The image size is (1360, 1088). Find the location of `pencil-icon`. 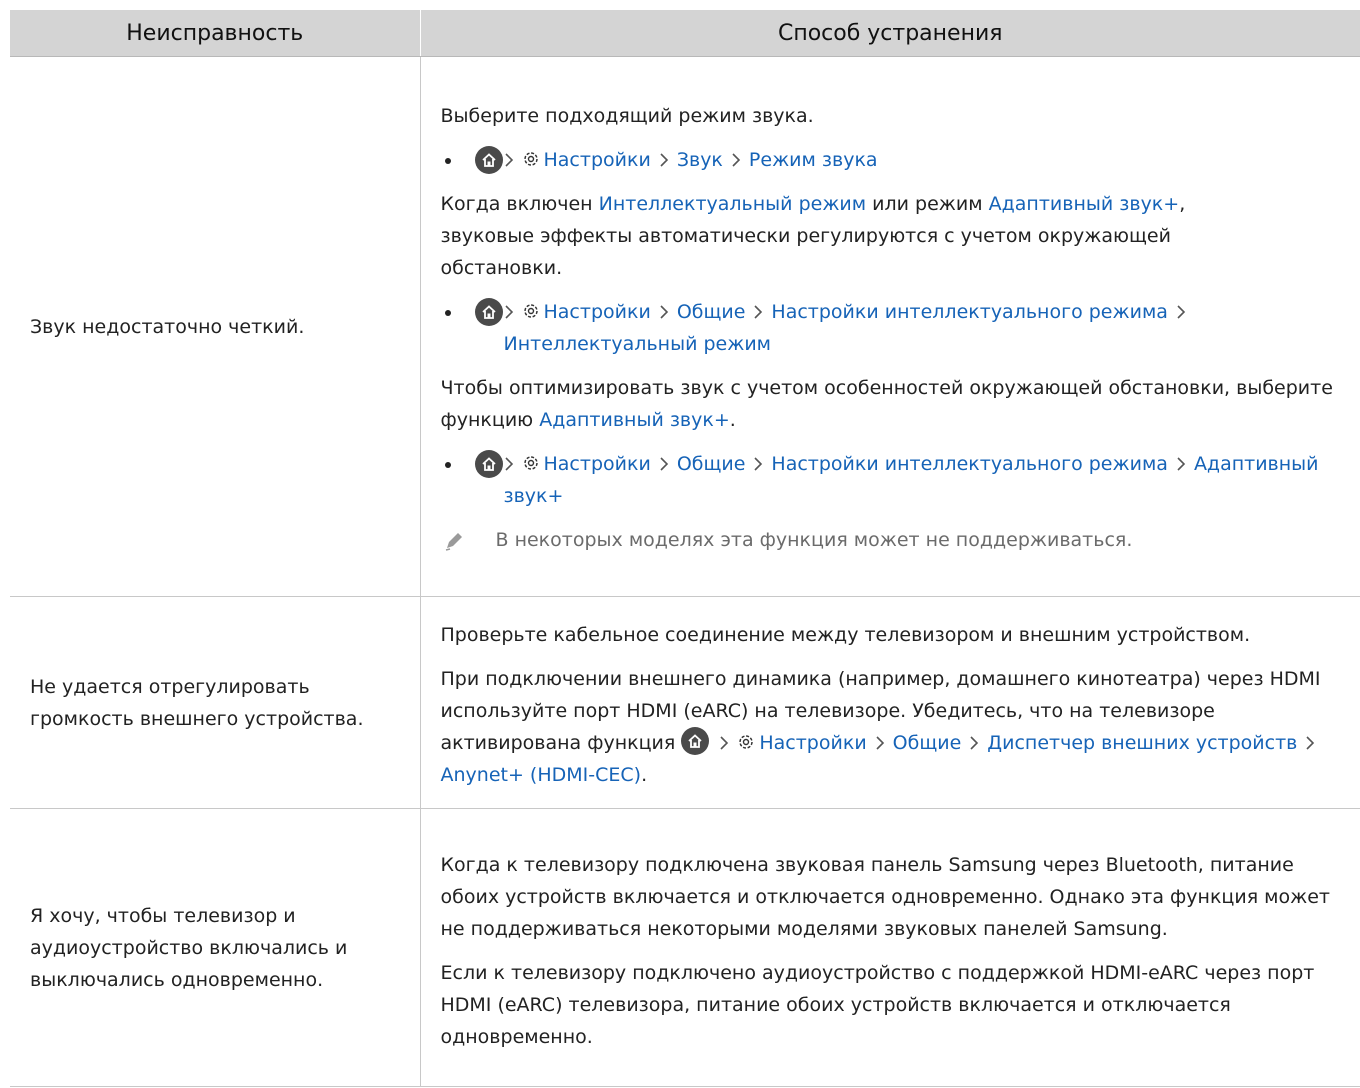

pencil-icon is located at coordinates (453, 541).